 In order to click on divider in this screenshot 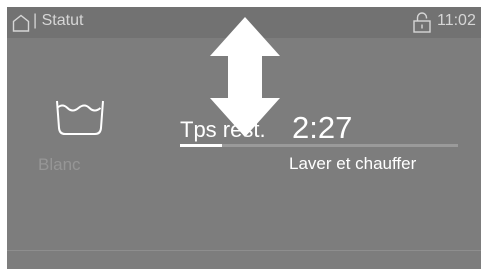, I will do `click(244, 250)`.